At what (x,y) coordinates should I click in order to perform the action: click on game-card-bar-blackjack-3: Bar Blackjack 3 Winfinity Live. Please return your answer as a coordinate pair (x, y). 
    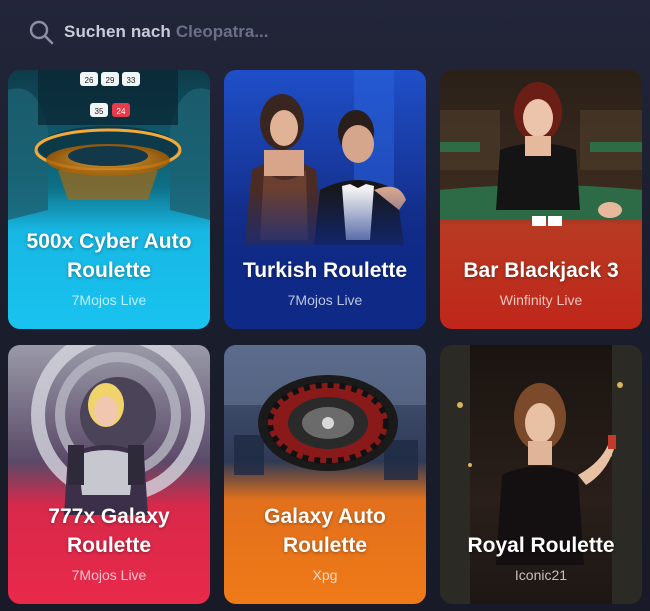
    Looking at the image, I should click on (541, 199).